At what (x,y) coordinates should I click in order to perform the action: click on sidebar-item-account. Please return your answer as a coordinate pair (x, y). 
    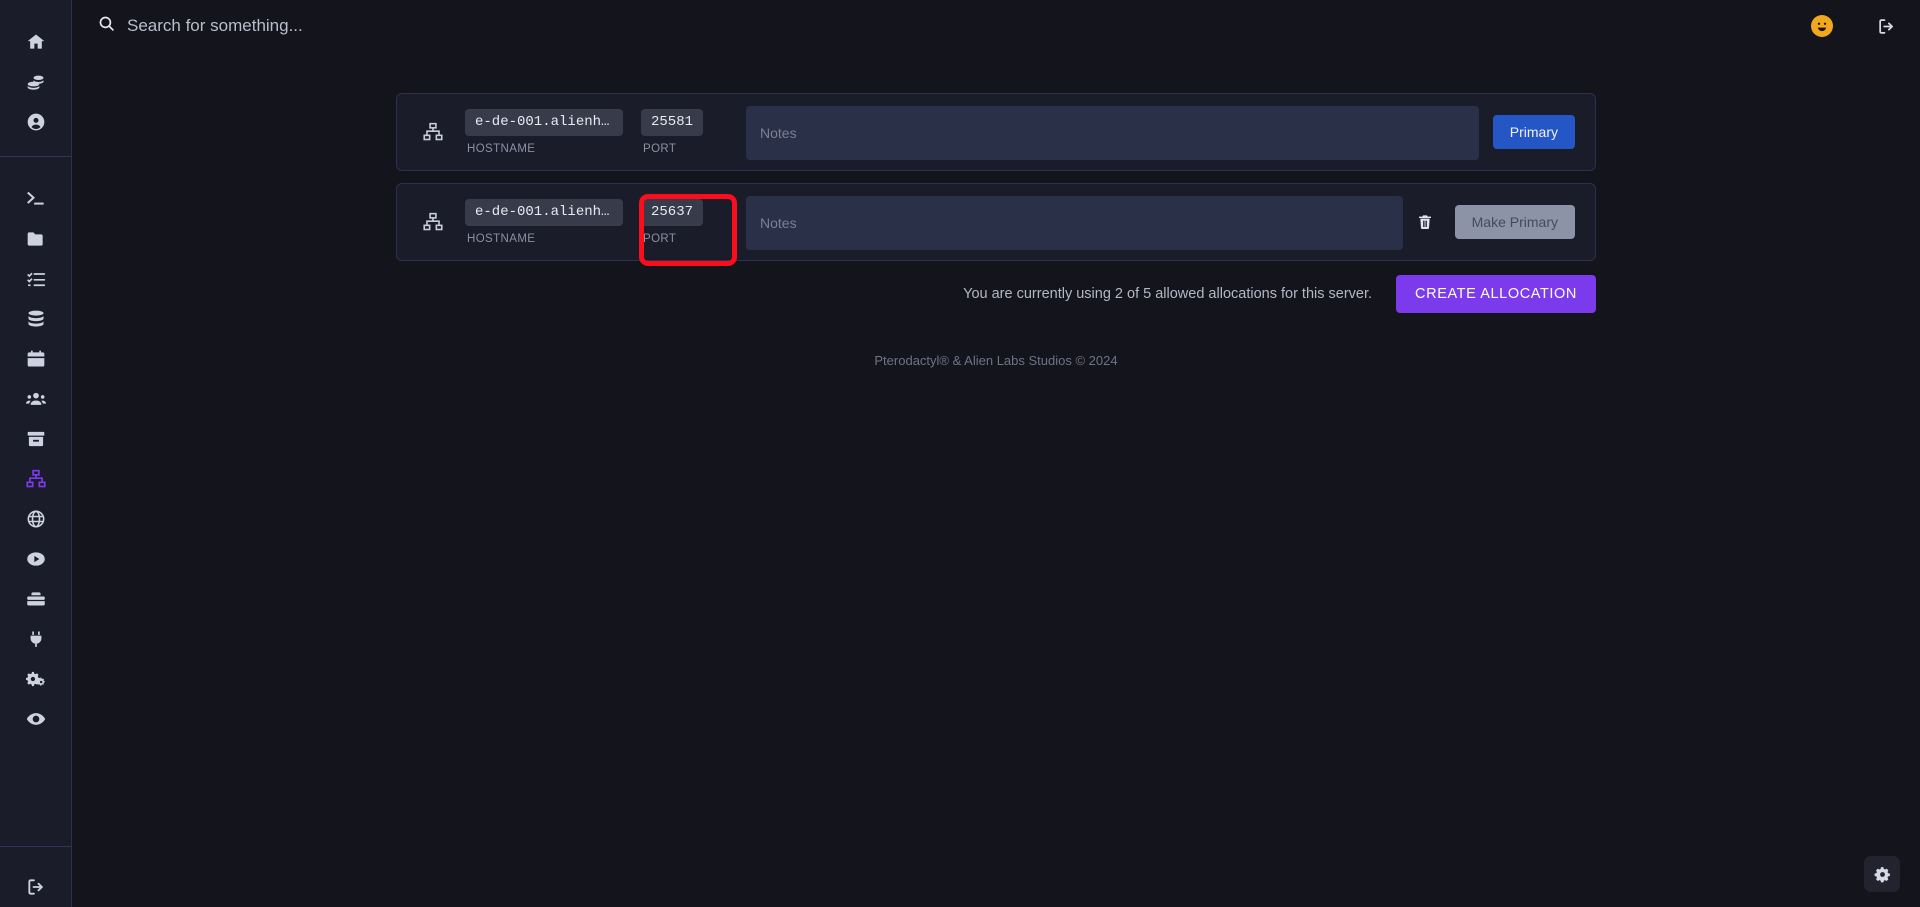
    Looking at the image, I should click on (35, 122).